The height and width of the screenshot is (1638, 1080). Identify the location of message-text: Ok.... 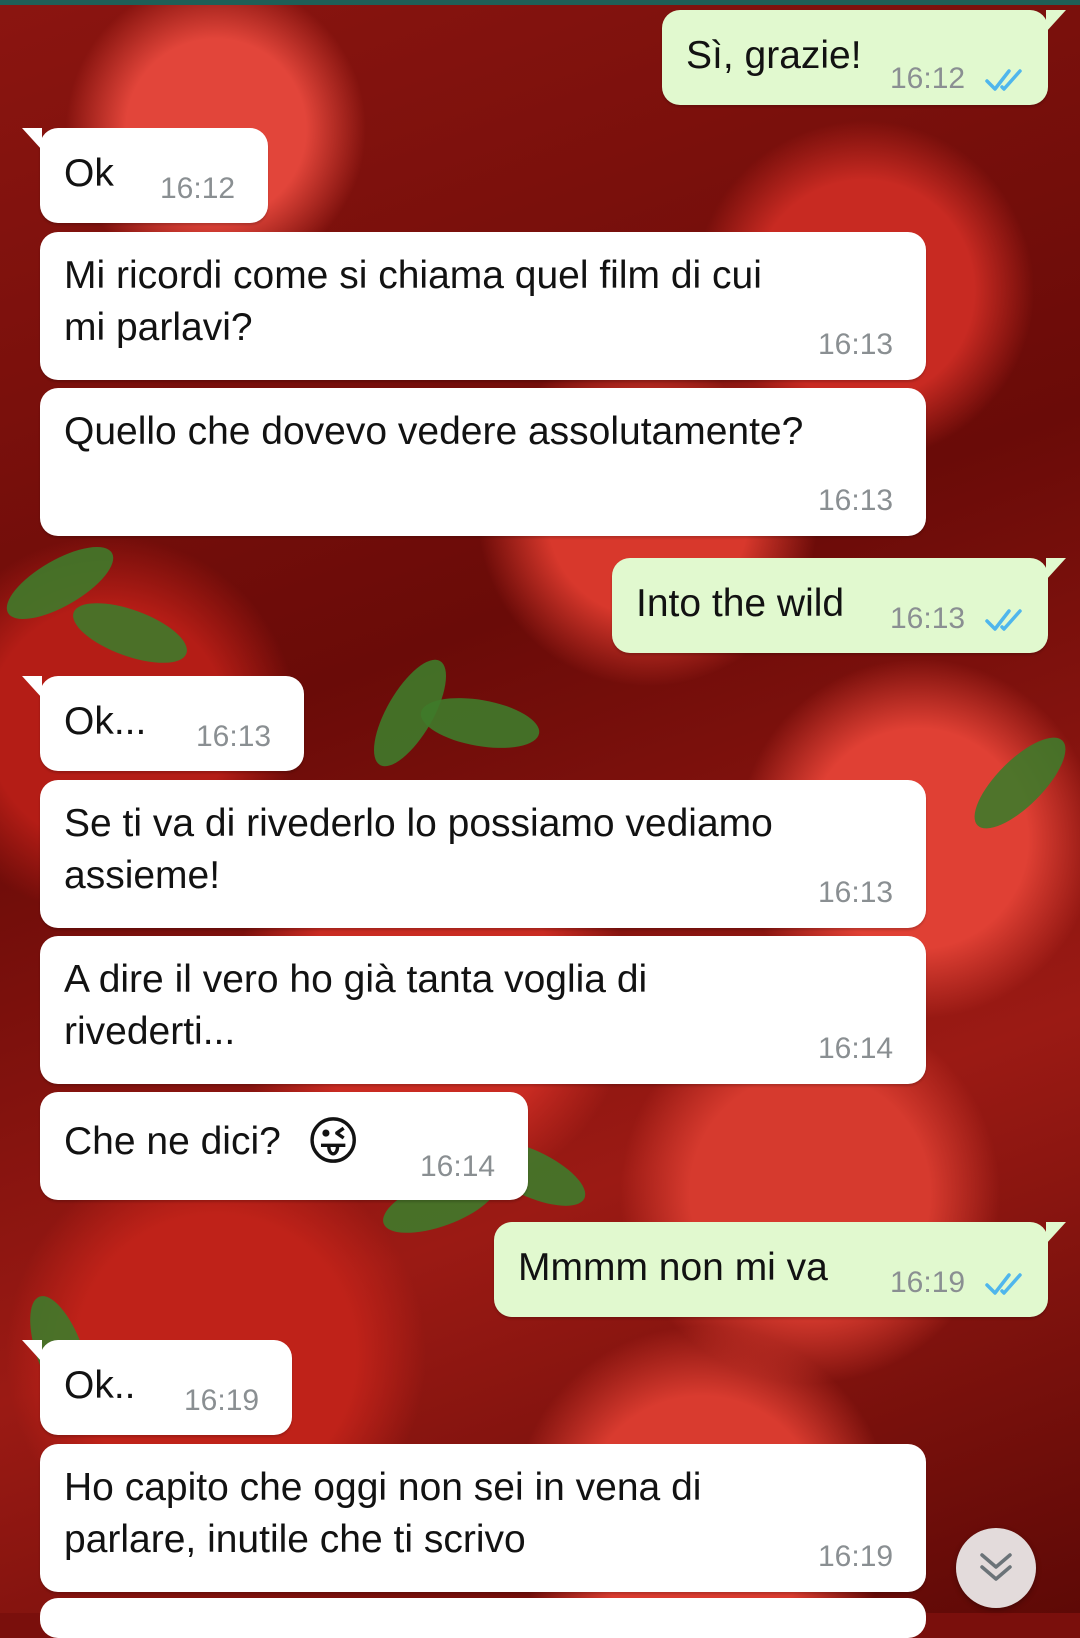
(105, 721).